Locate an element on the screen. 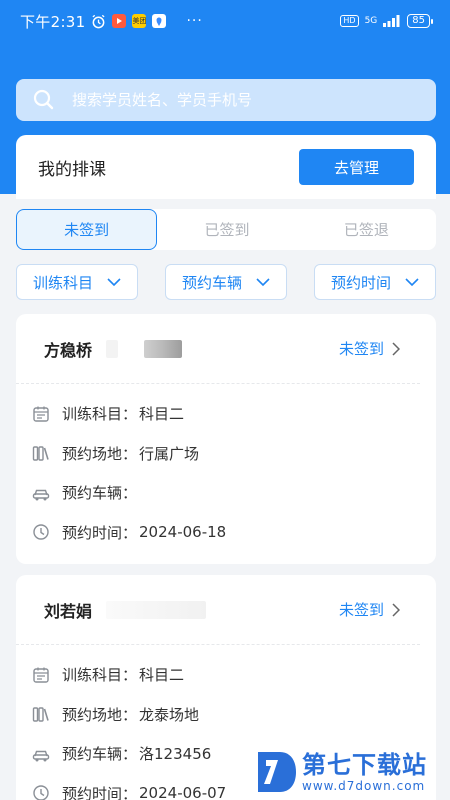  schedule-title: 我的排课 is located at coordinates (72, 169).